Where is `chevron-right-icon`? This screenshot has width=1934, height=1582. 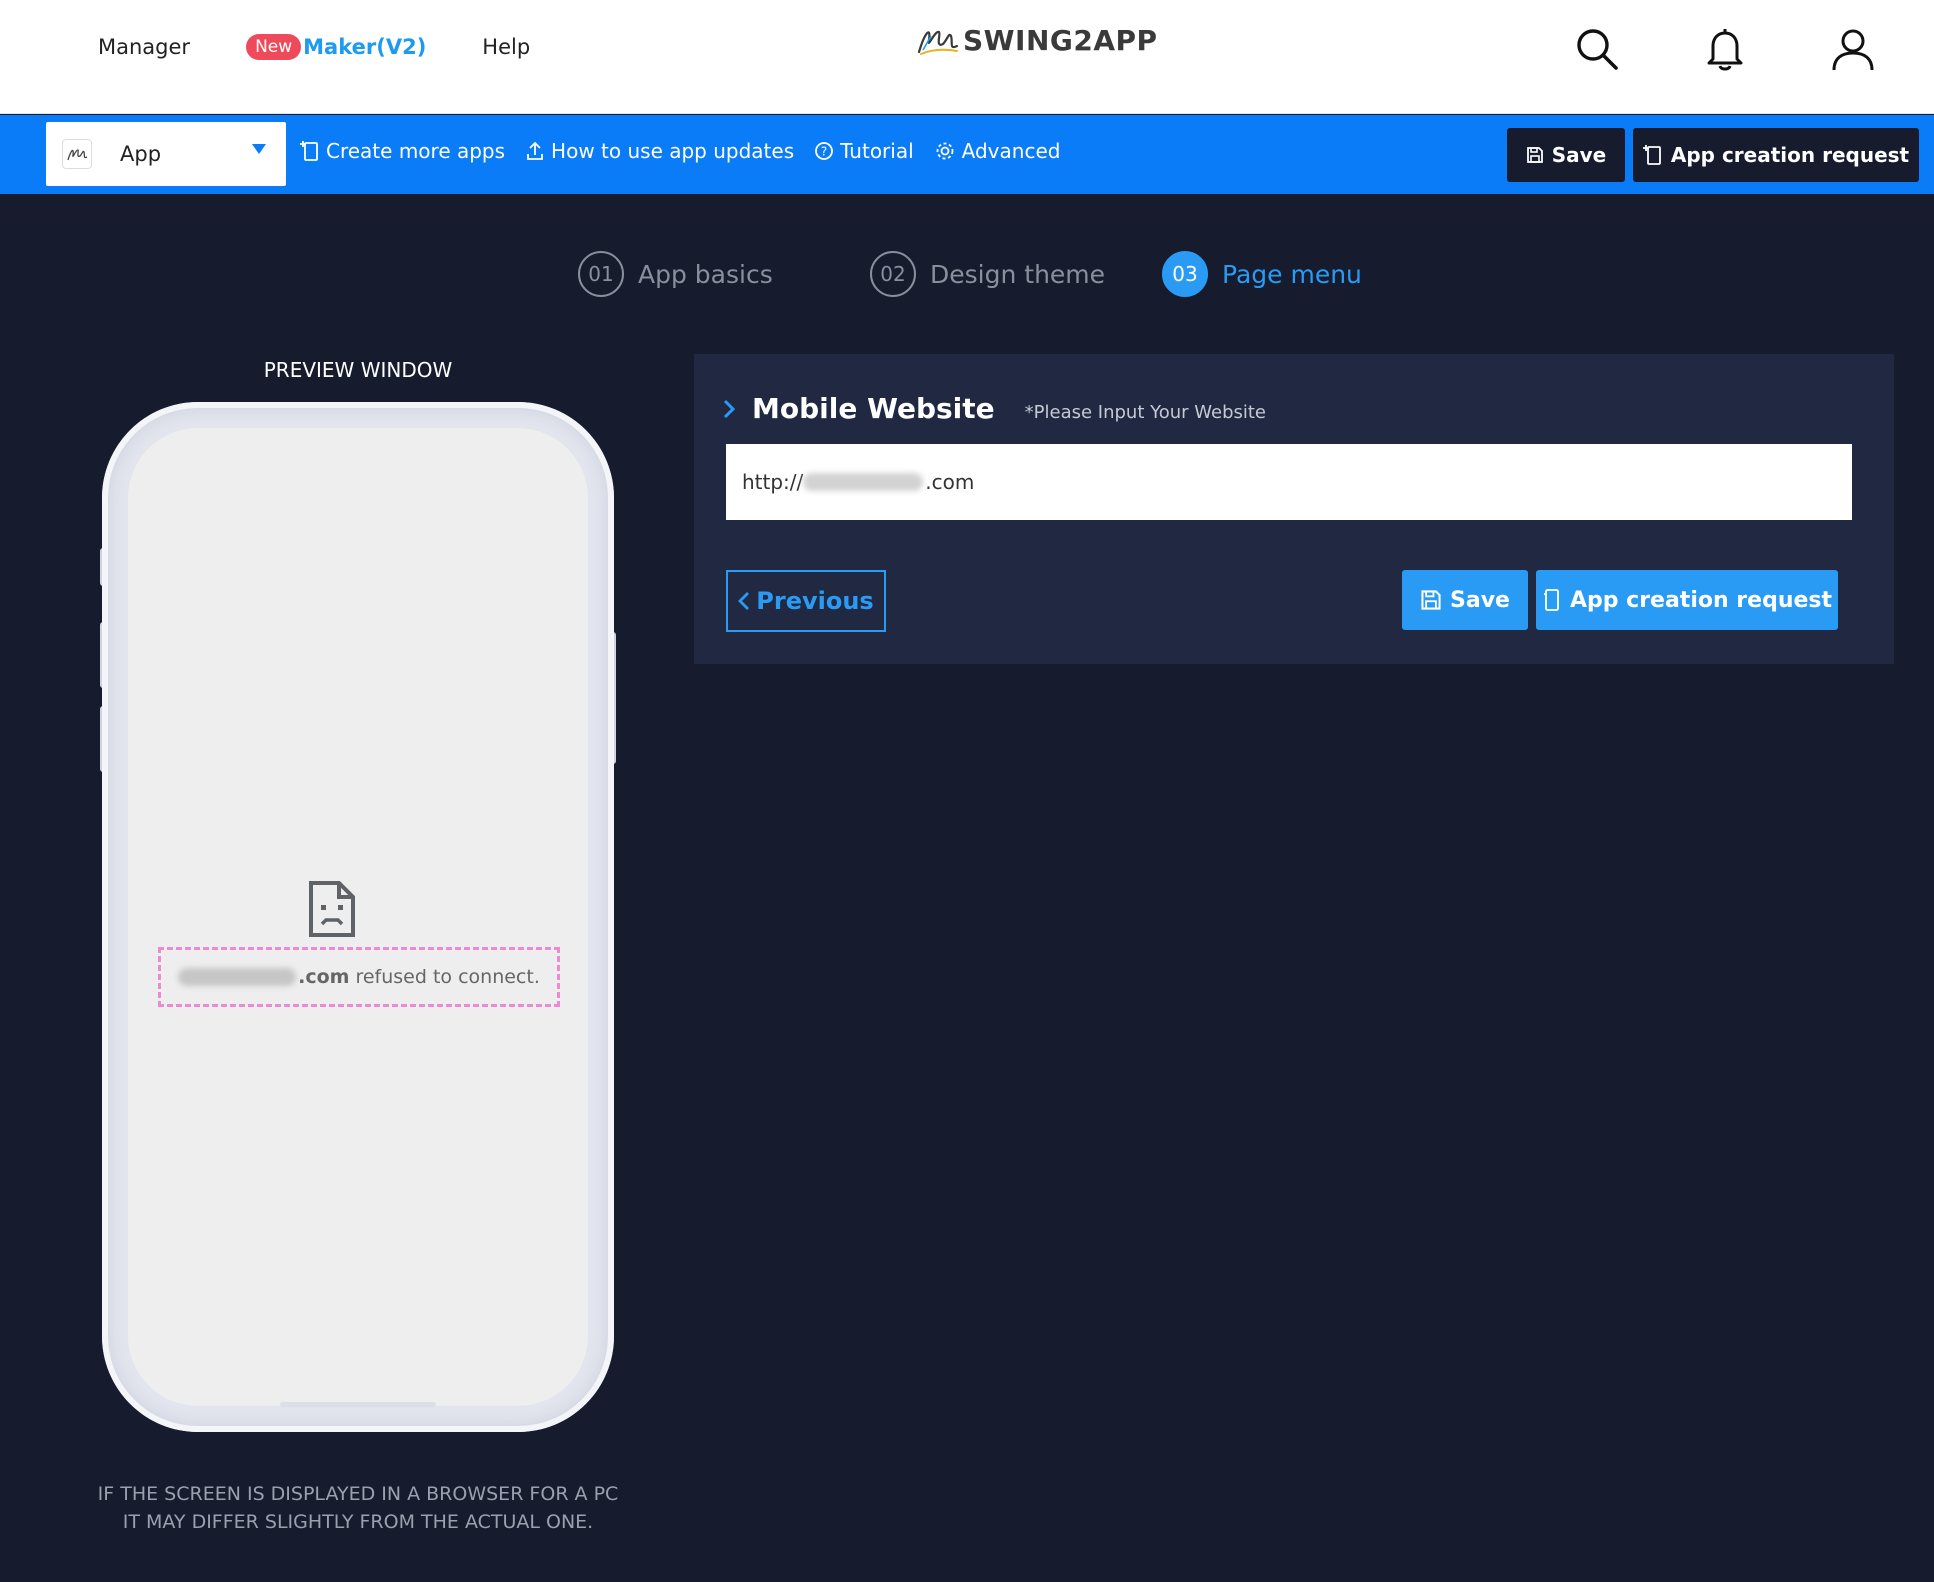 chevron-right-icon is located at coordinates (729, 408).